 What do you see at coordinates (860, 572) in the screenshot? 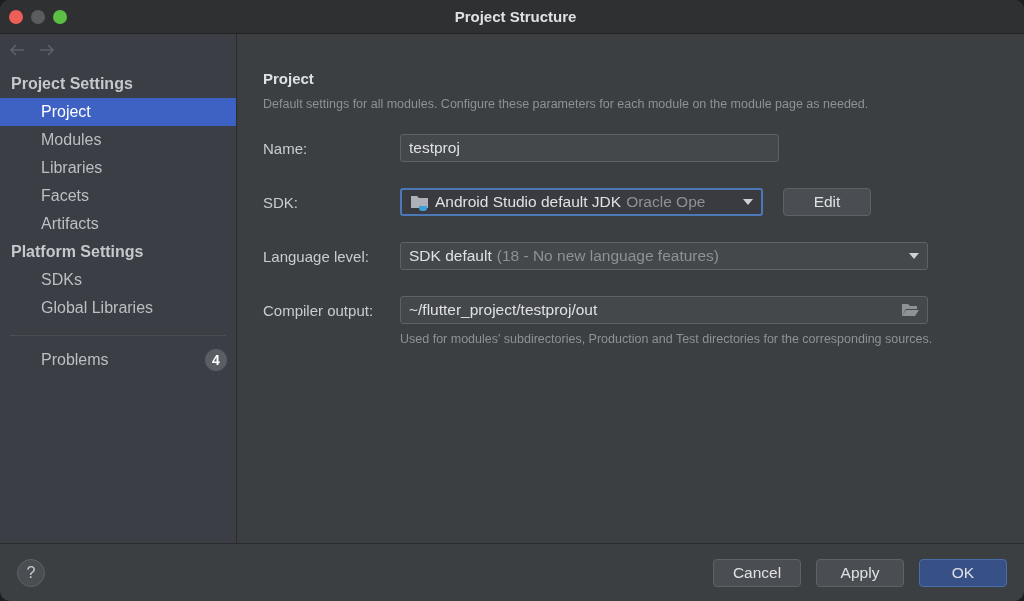
I see `dialog-button: Apply` at bounding box center [860, 572].